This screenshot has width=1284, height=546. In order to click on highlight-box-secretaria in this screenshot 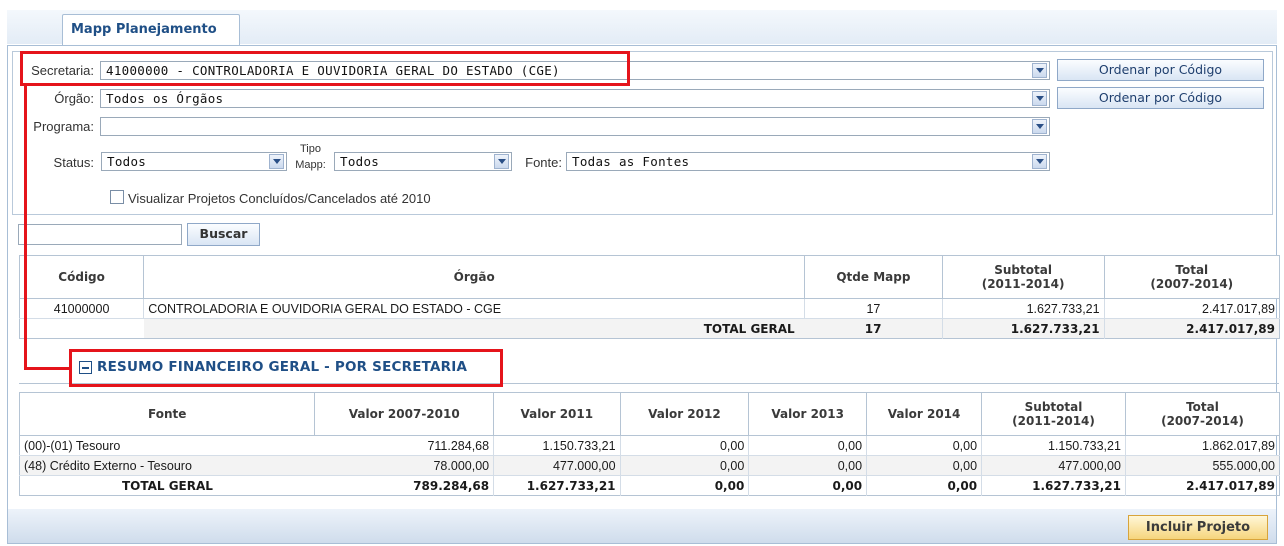, I will do `click(325, 68)`.